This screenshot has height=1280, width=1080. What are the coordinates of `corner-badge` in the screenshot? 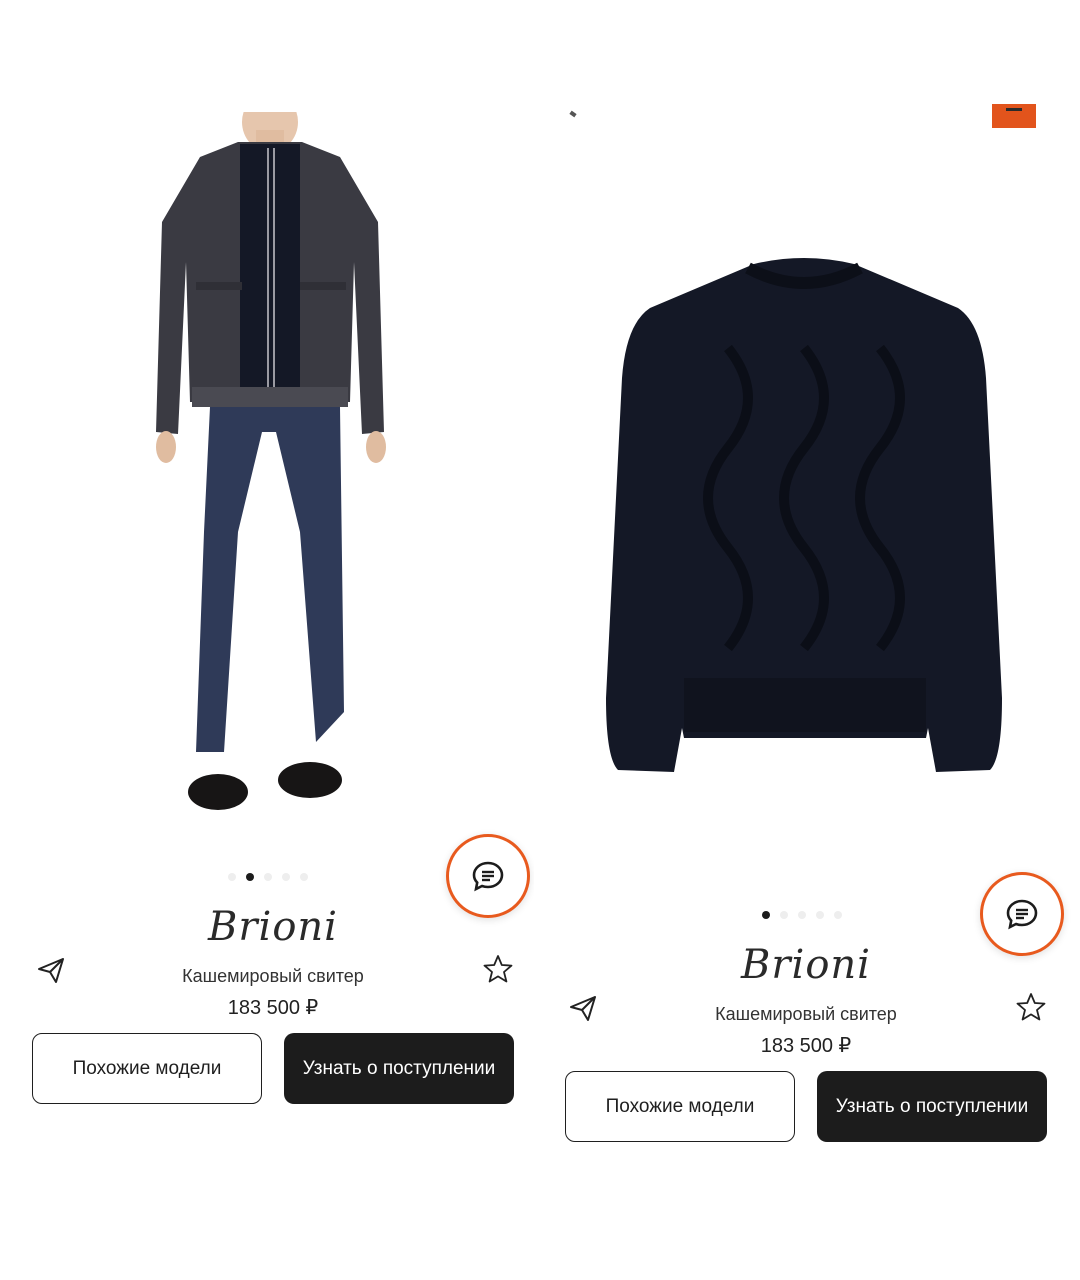 It's located at (1014, 116).